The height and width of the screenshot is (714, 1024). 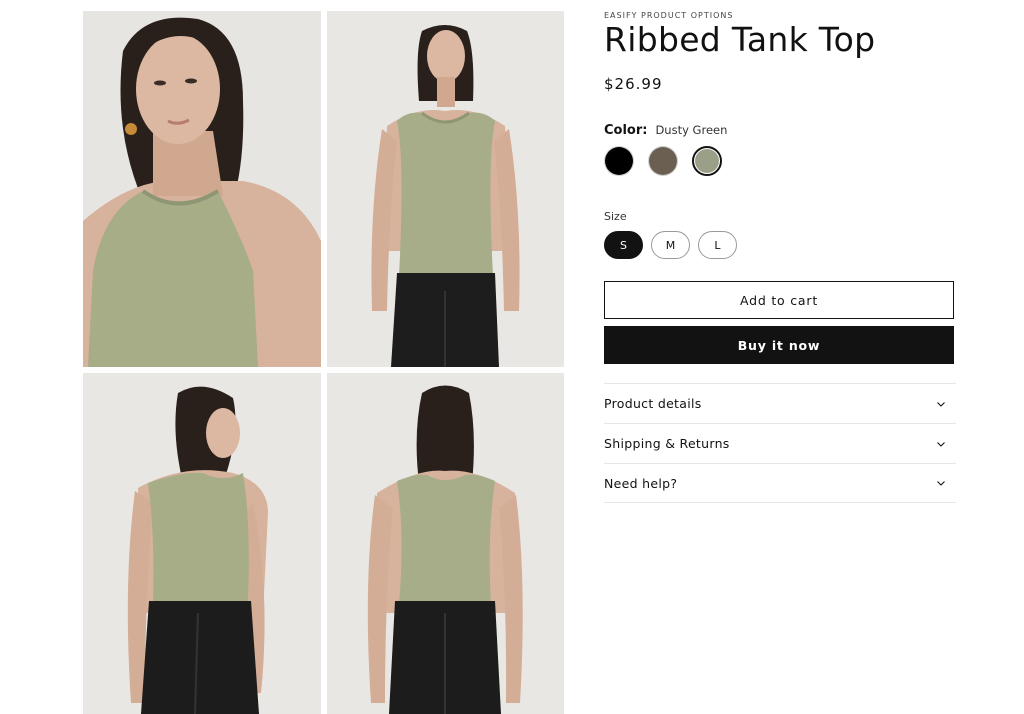 I want to click on size-option-m: M, so click(x=670, y=245).